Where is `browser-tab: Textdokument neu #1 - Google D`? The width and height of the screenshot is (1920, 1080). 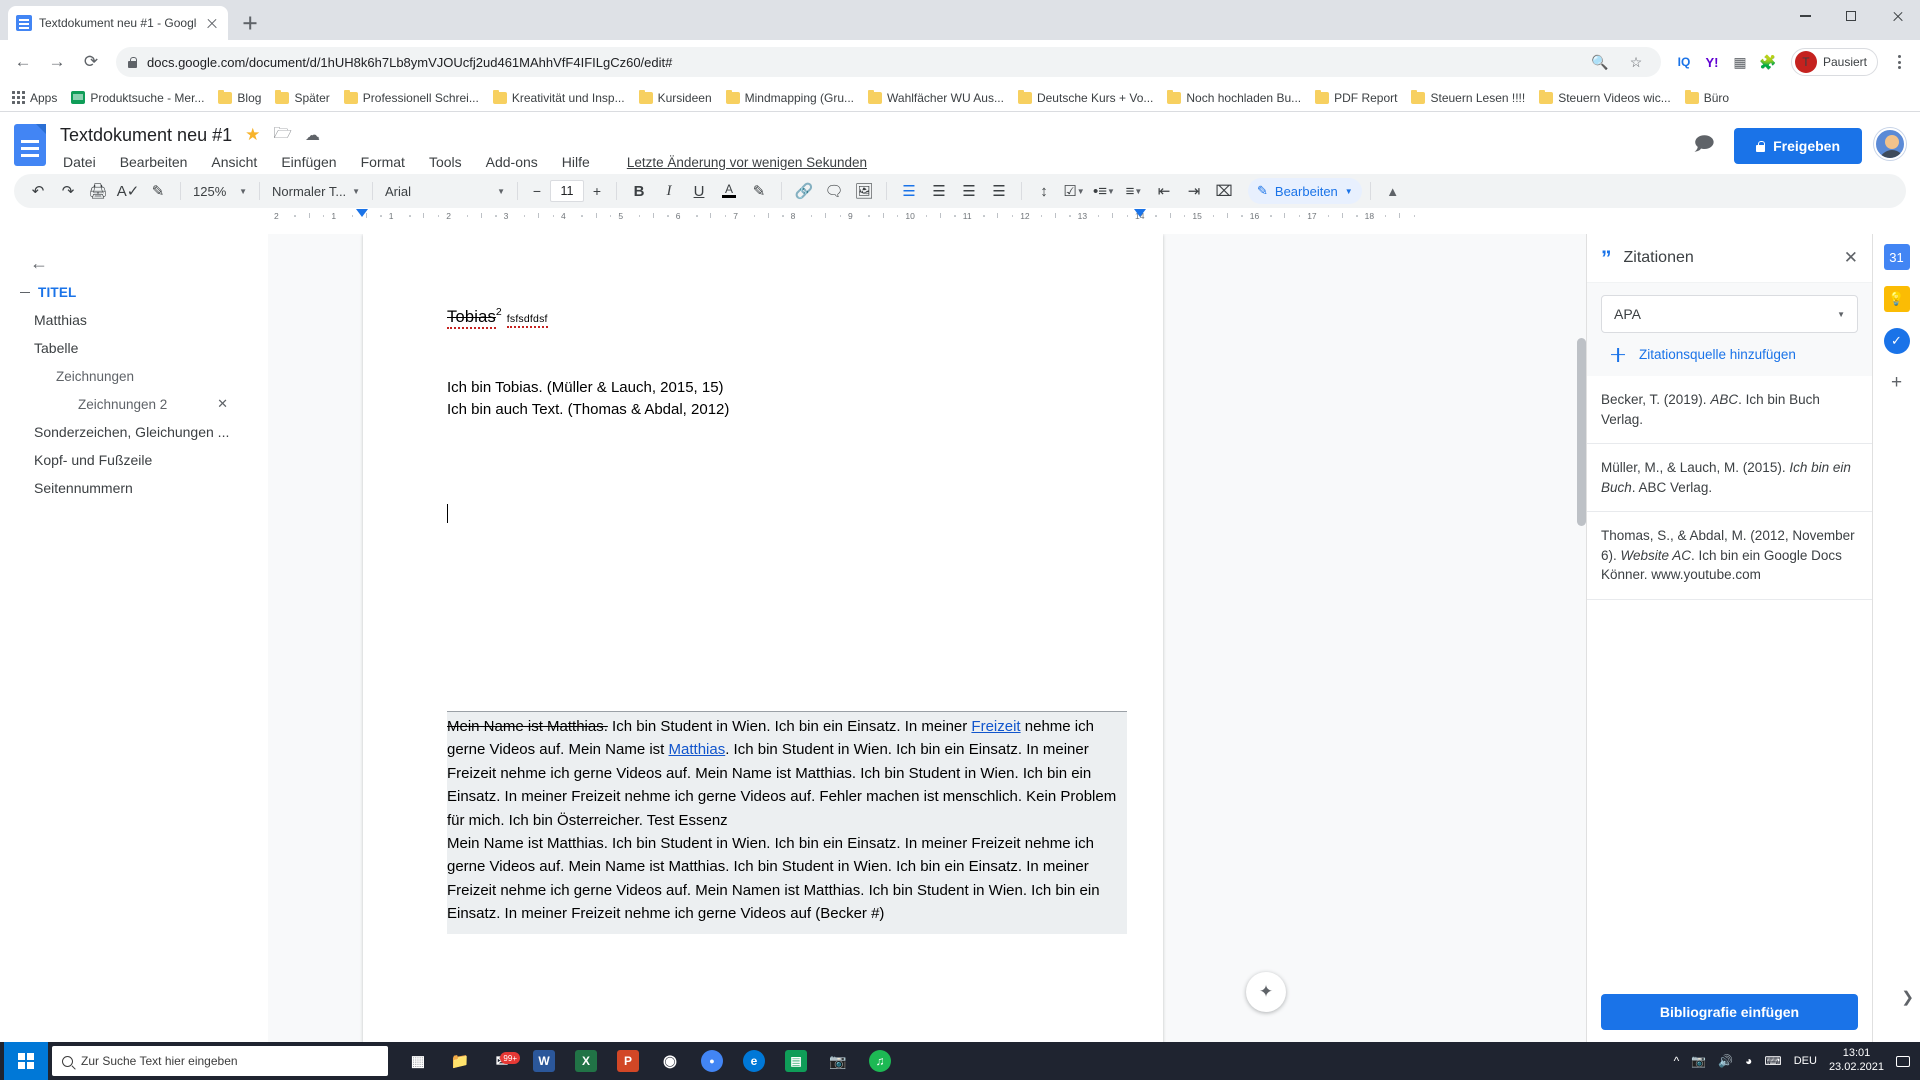
browser-tab: Textdokument neu #1 - Google D is located at coordinates (118, 23).